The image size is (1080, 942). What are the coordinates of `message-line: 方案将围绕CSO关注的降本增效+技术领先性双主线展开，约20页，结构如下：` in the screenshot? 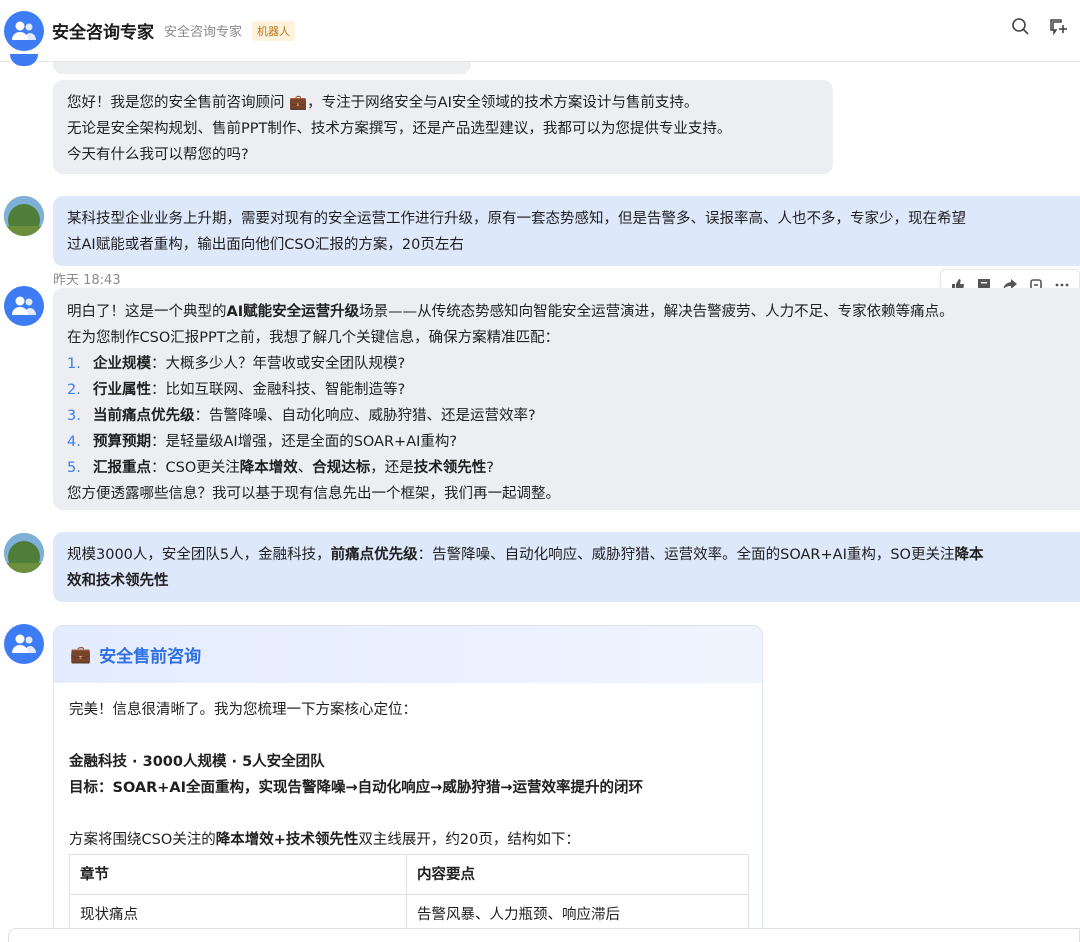 It's located at (324, 840).